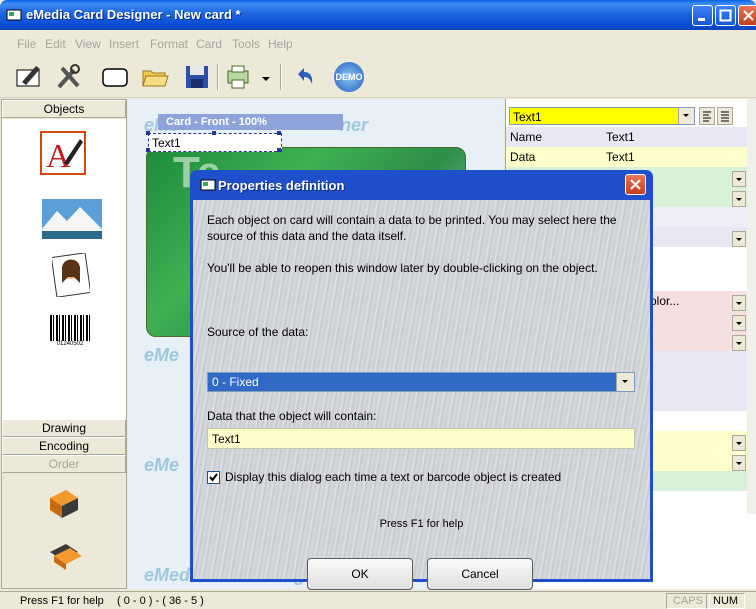 This screenshot has width=756, height=609. I want to click on align-justify-button, so click(725, 116).